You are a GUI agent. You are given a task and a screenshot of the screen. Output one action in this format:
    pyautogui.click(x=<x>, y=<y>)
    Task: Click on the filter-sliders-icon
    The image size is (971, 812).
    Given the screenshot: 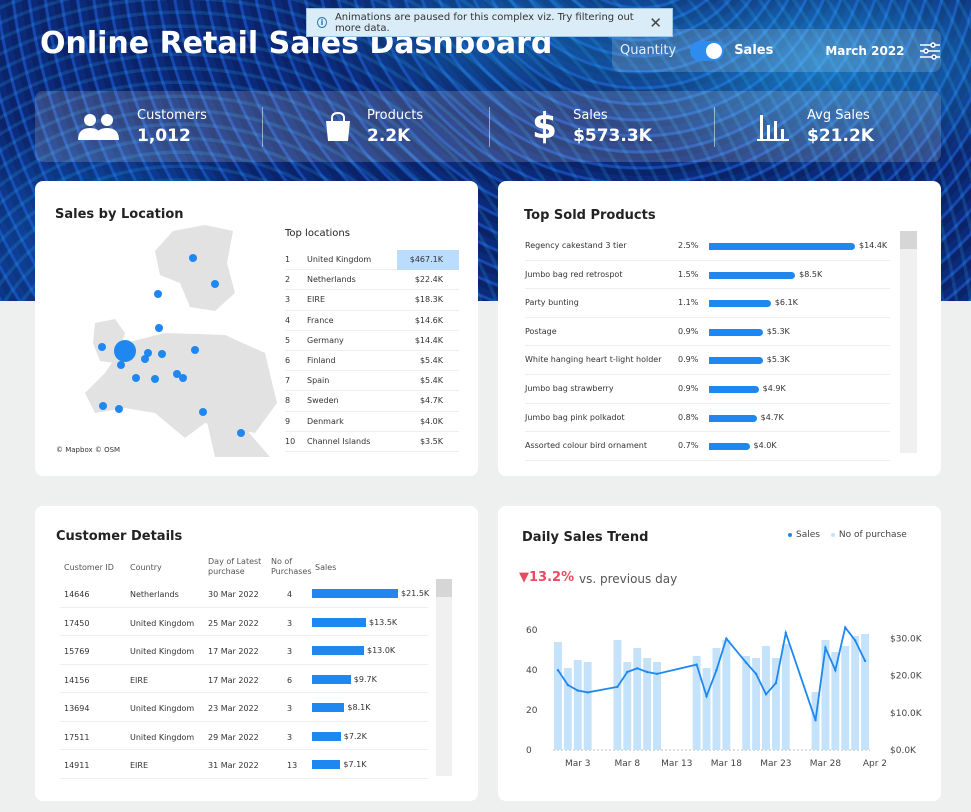 What is the action you would take?
    pyautogui.click(x=930, y=50)
    